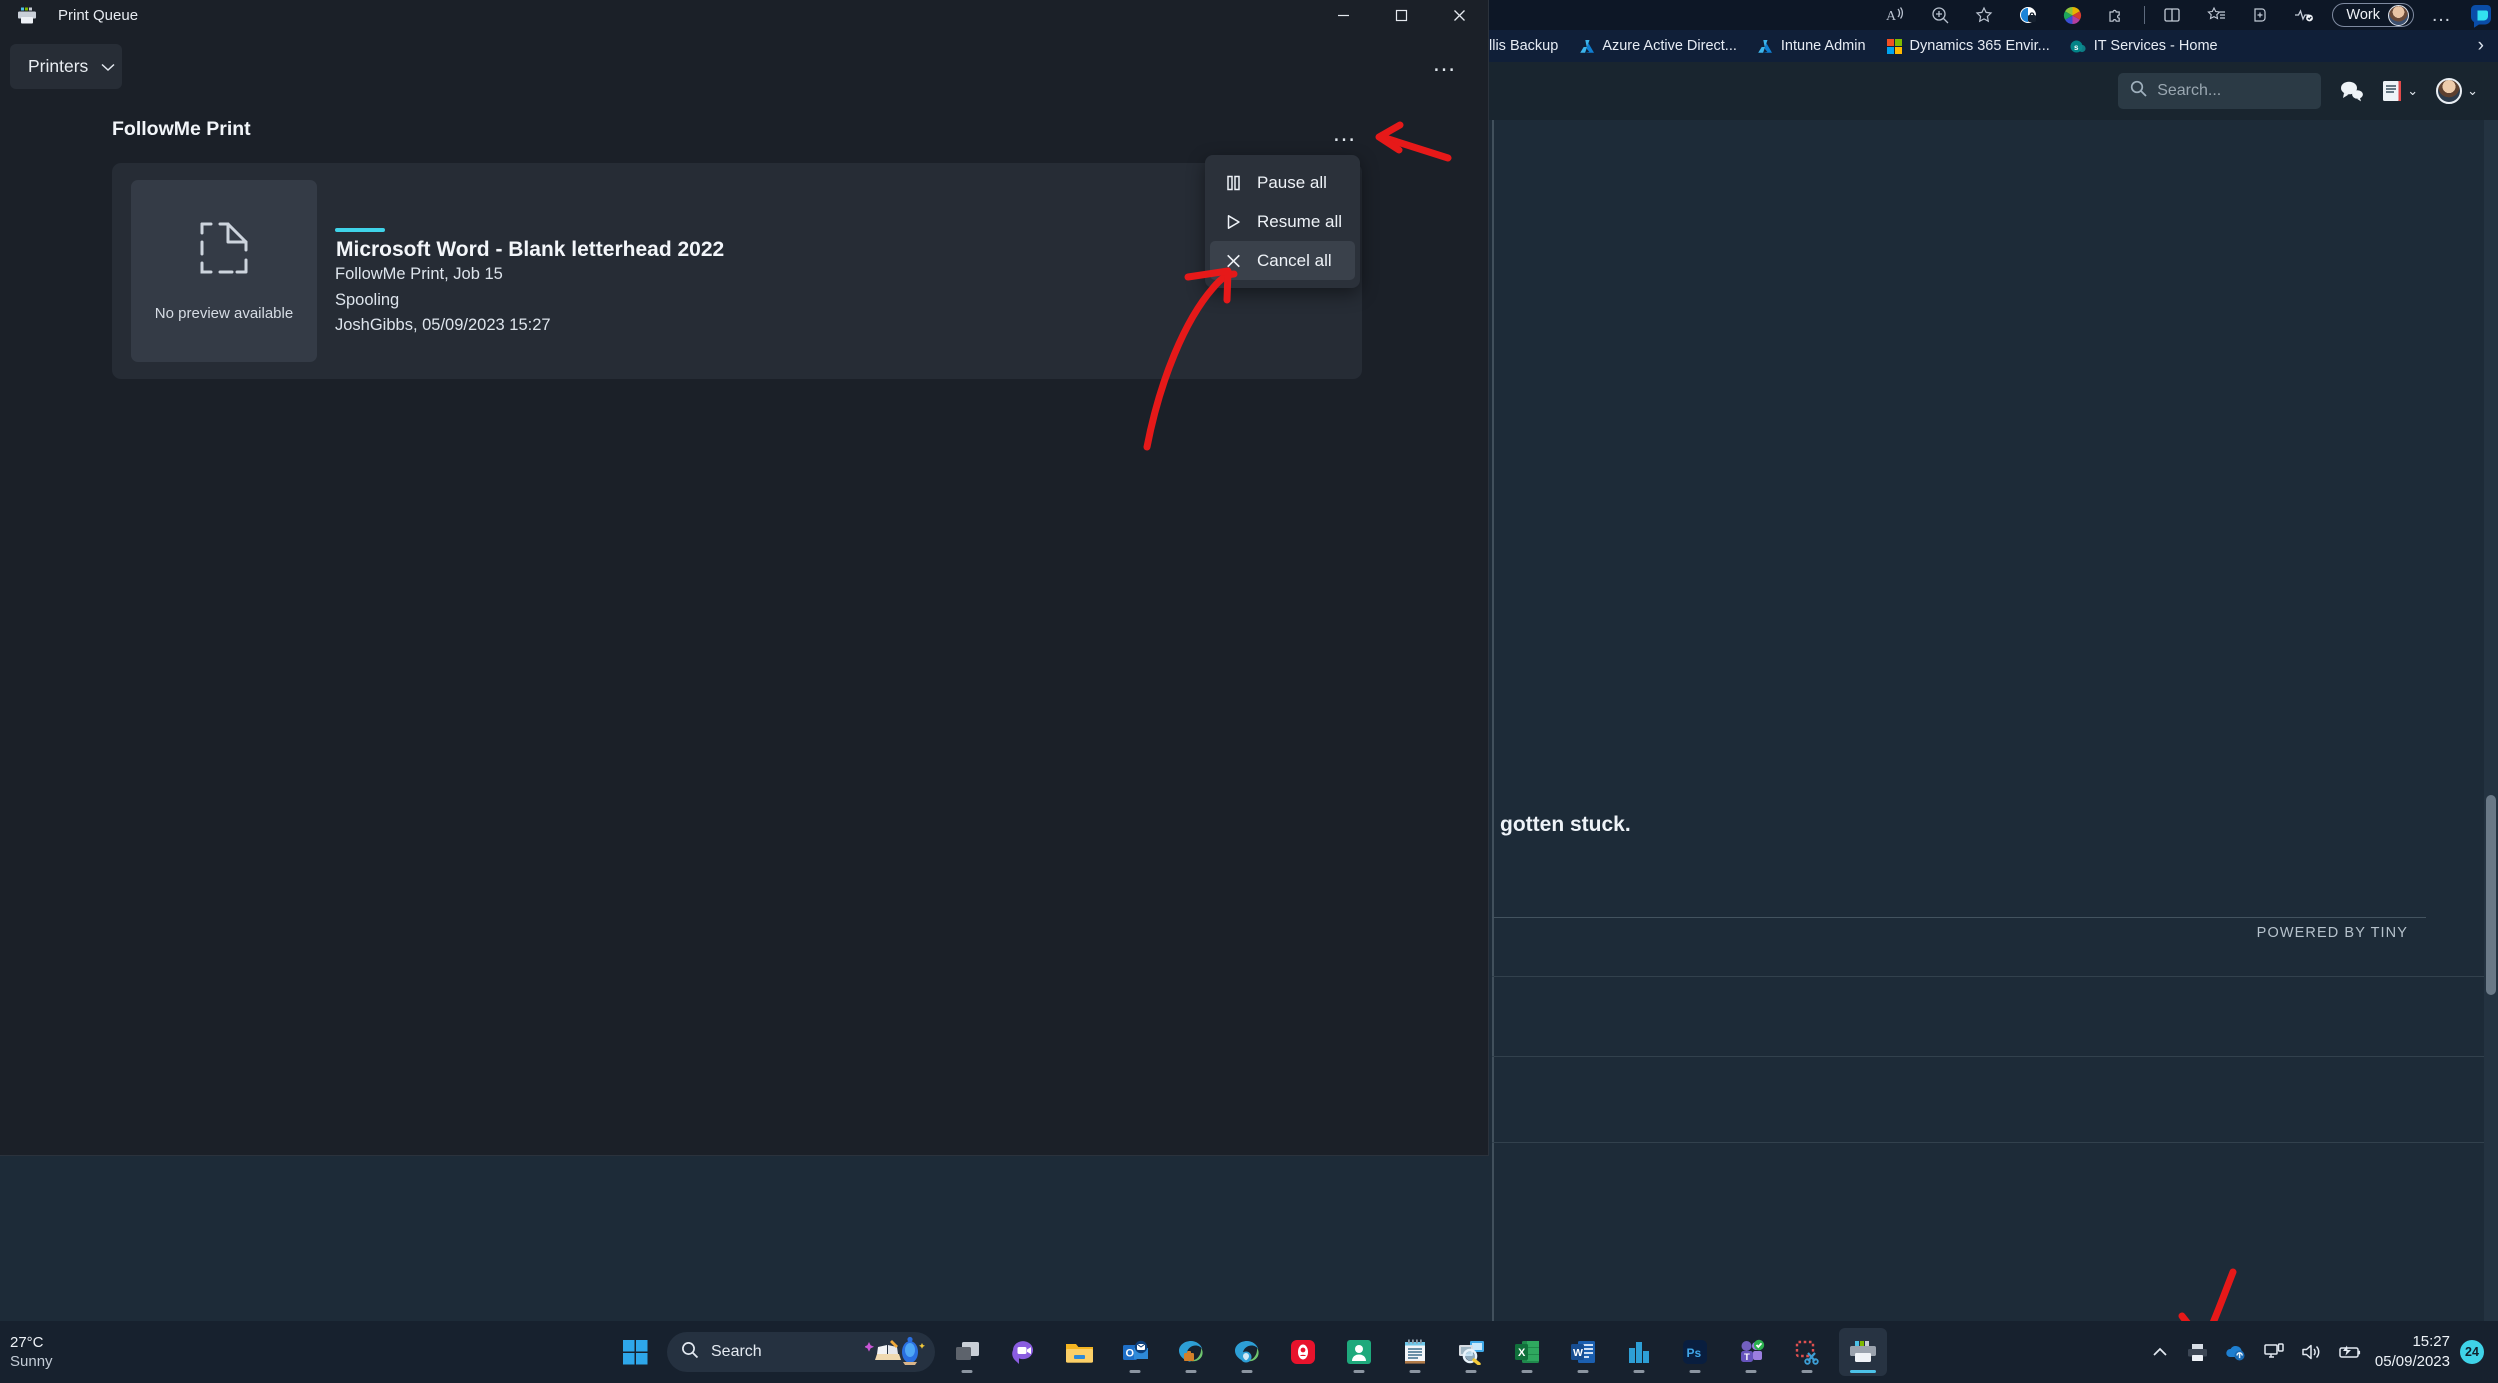  What do you see at coordinates (2412, 1361) in the screenshot?
I see `clock-date: 05/09/2023` at bounding box center [2412, 1361].